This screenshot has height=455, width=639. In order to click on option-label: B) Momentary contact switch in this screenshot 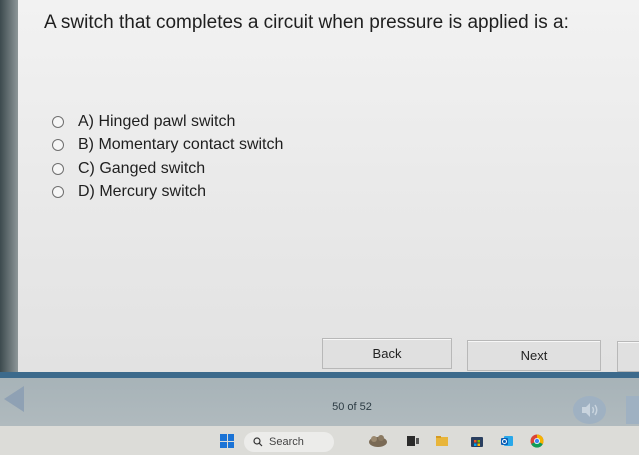, I will do `click(181, 145)`.